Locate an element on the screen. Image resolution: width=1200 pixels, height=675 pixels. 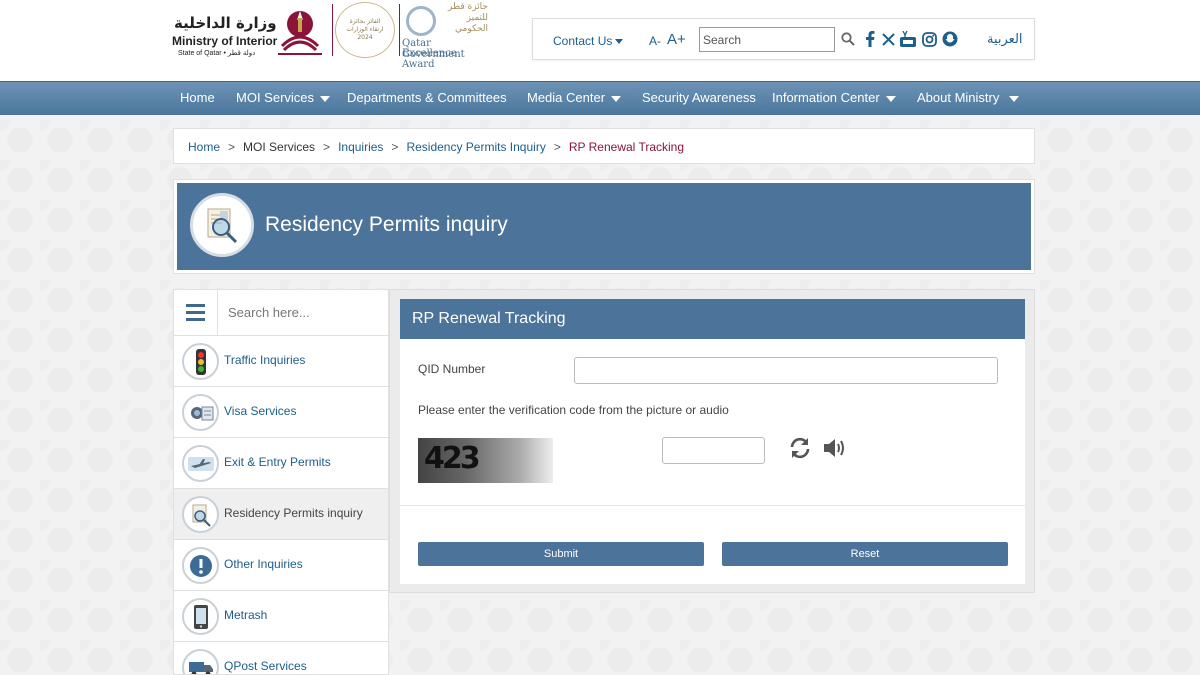
sidebar-search-input is located at coordinates (300, 312).